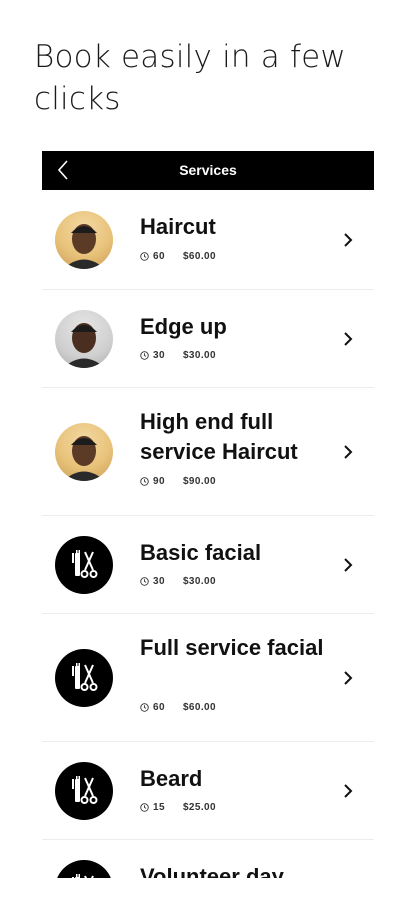  I want to click on service-item-full-service-facial: Full service facial 60 $60.00, so click(208, 678).